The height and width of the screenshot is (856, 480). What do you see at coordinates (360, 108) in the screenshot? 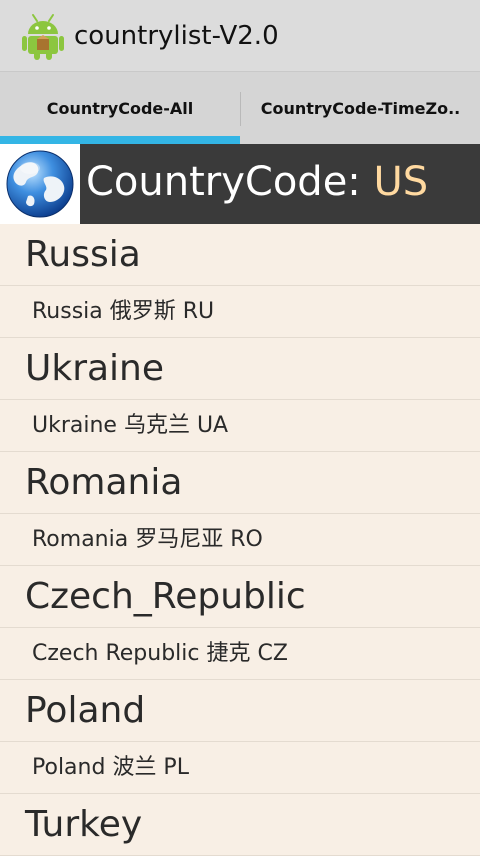
I see `tab-countrycode-timezone: CountryCode-TimeZo..` at bounding box center [360, 108].